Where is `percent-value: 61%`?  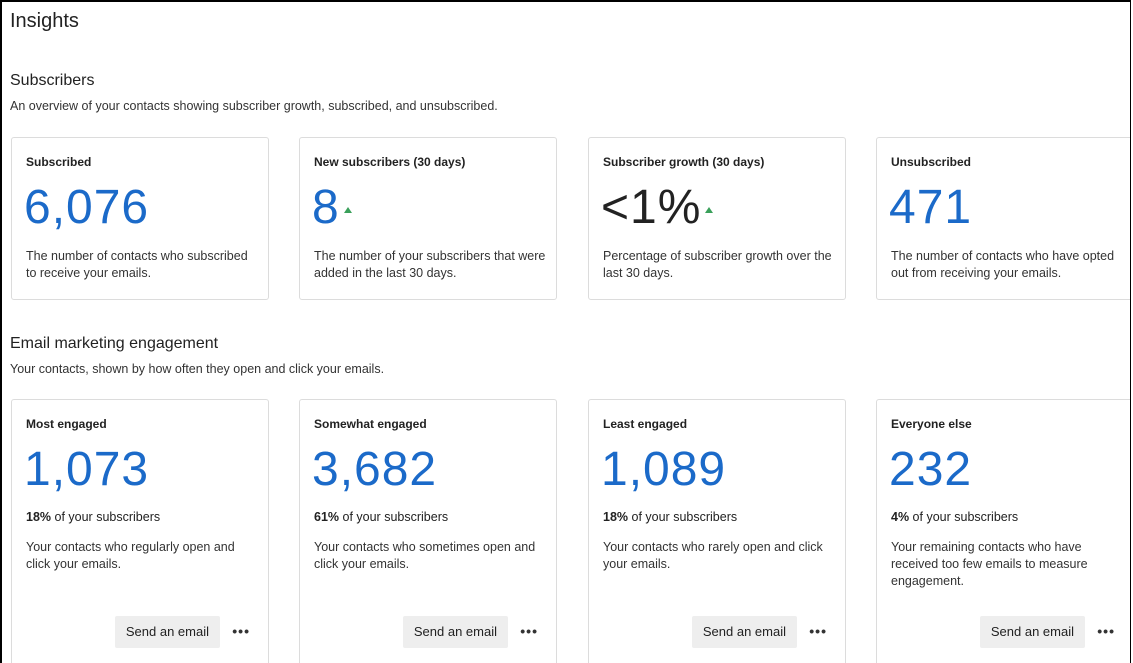 percent-value: 61% is located at coordinates (327, 517).